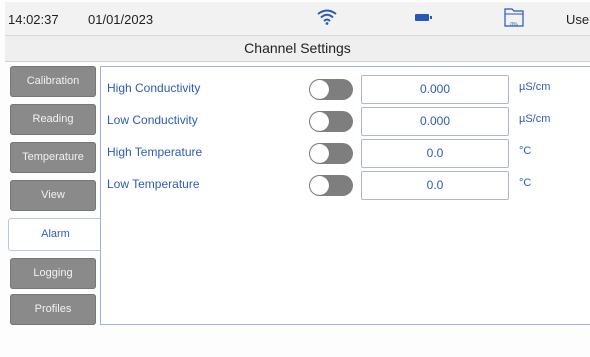 Image resolution: width=590 pixels, height=357 pixels. Describe the element at coordinates (53, 309) in the screenshot. I see `tab-profiles: Profiles` at that location.